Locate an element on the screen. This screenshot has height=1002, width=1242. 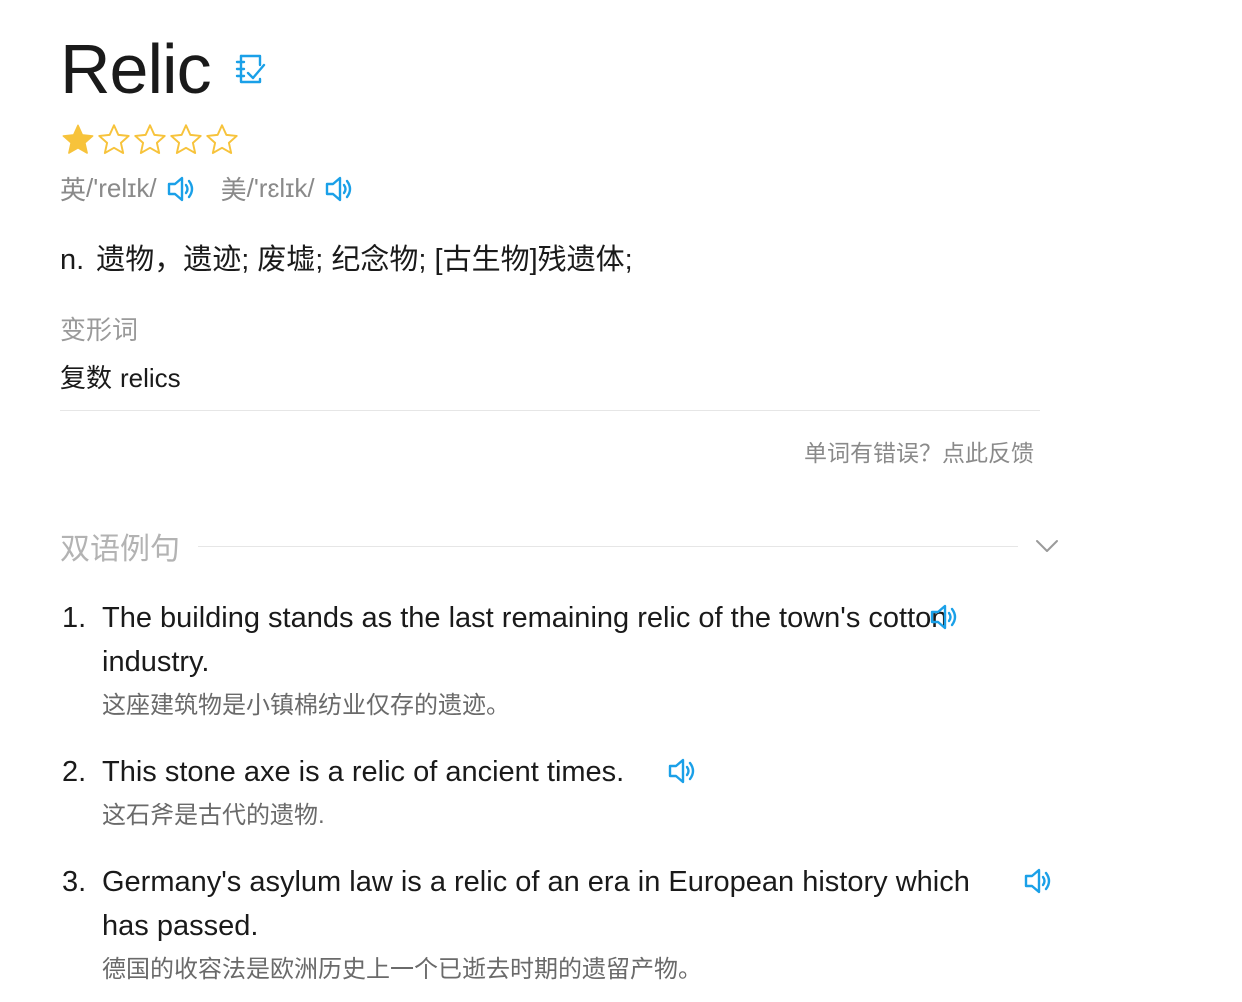
chevron-down-icon is located at coordinates (1047, 546).